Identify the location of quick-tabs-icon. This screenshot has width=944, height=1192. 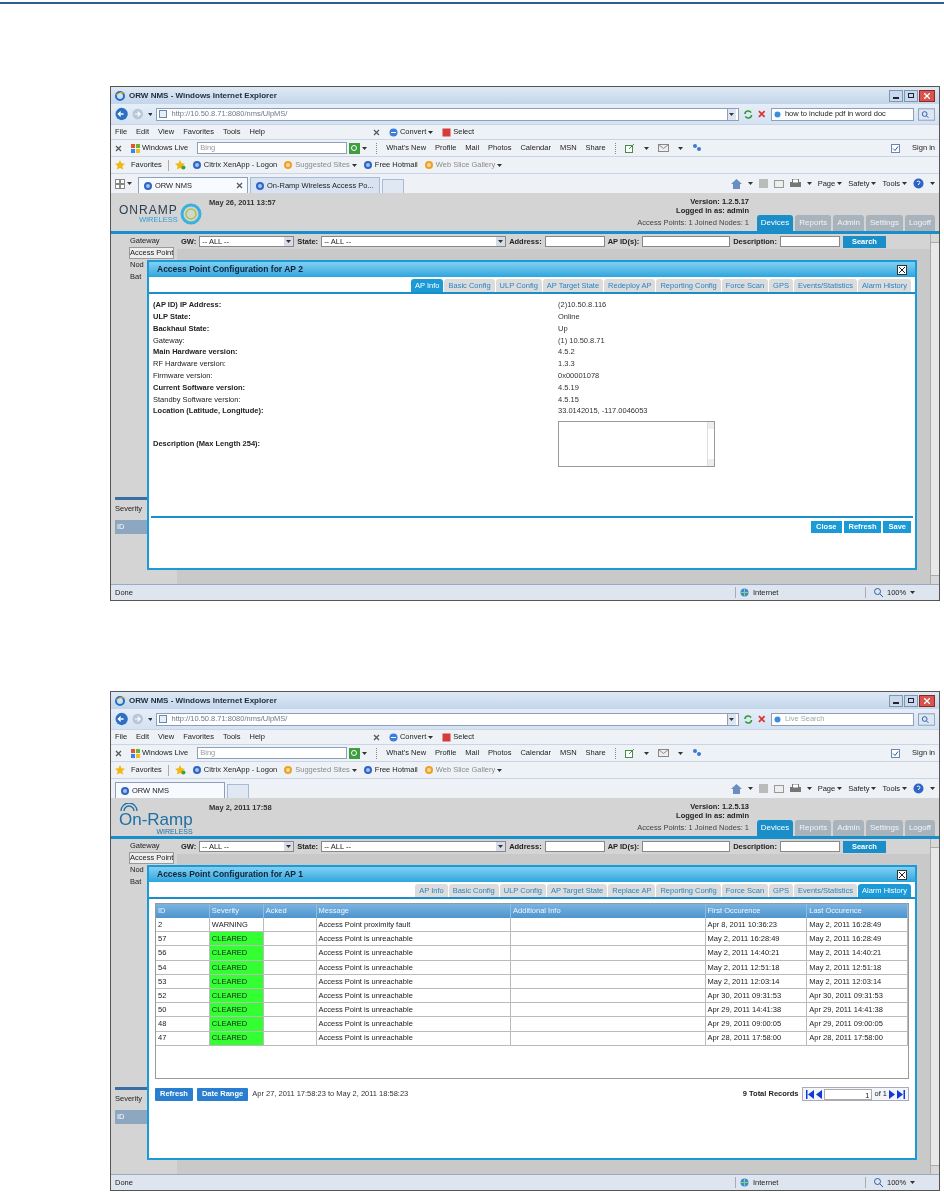
(120, 183).